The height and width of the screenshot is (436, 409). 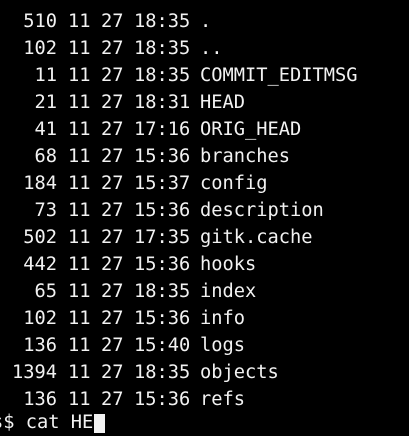 What do you see at coordinates (223, 399) in the screenshot?
I see `file-name: refs` at bounding box center [223, 399].